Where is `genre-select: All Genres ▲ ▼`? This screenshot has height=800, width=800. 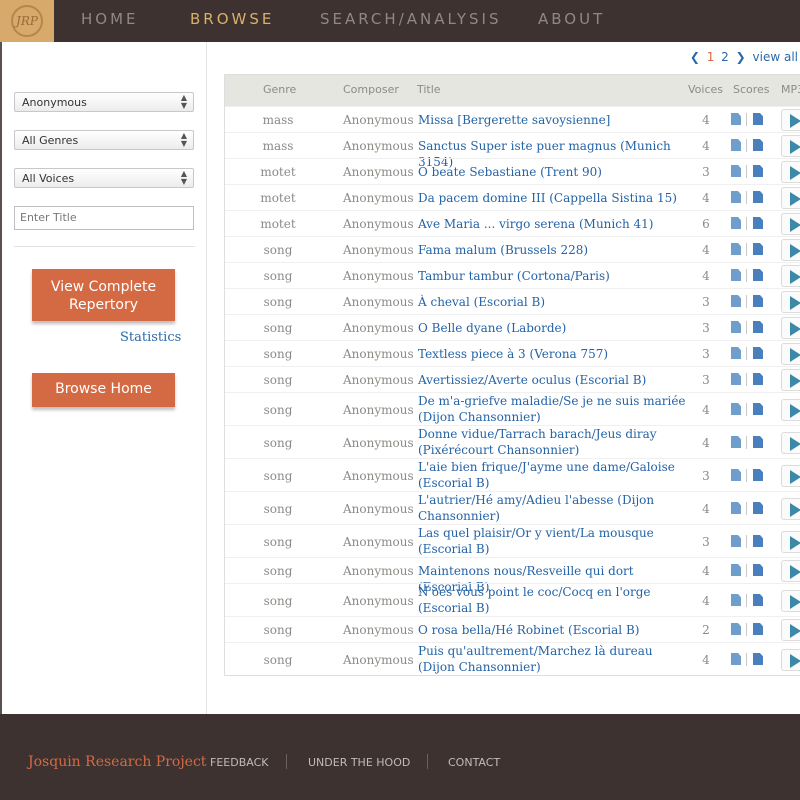
genre-select: All Genres ▲ ▼ is located at coordinates (104, 140).